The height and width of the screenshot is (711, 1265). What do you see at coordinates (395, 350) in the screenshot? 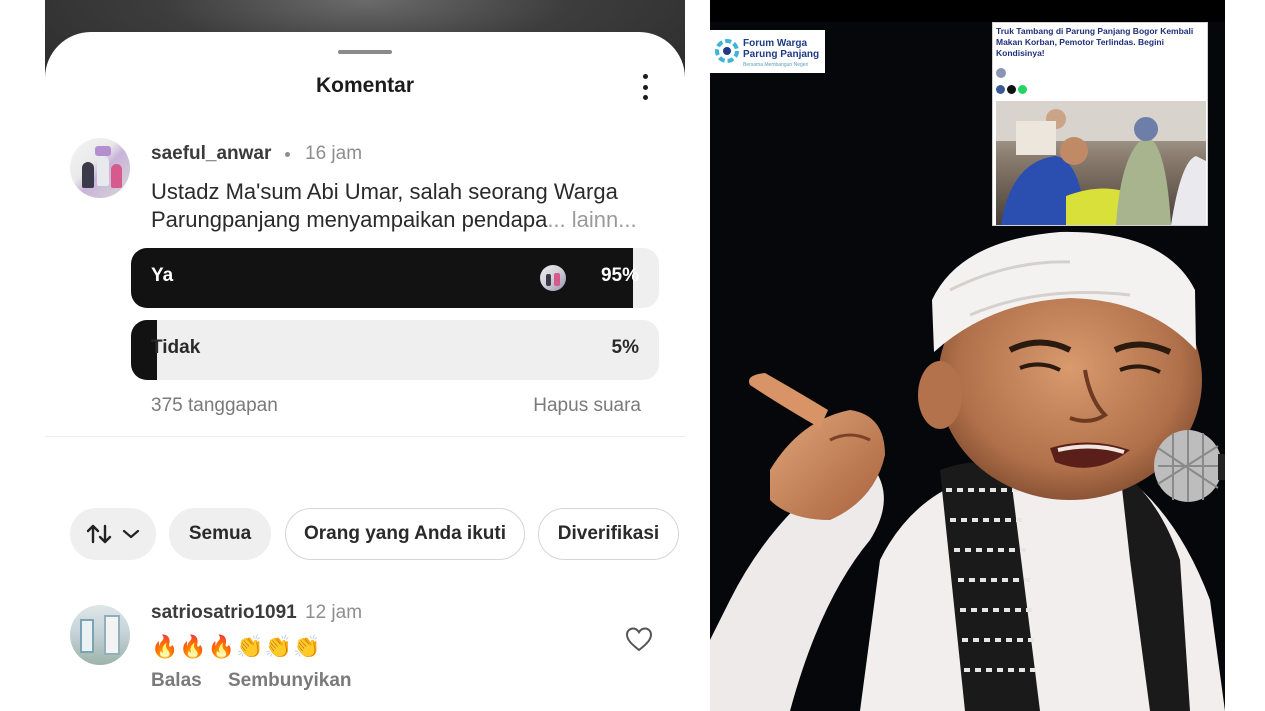
I see `poll-option-tidak: Tidak 5%` at bounding box center [395, 350].